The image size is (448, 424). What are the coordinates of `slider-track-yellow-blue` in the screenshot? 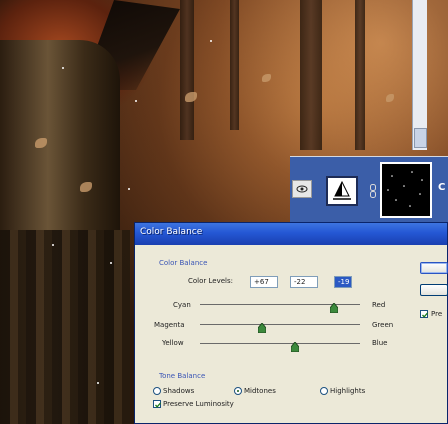 It's located at (280, 343).